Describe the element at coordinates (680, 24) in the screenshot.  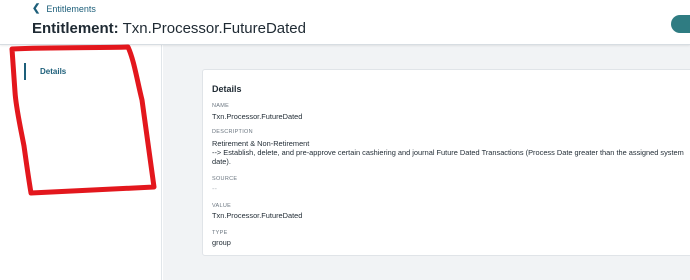
I see `header-action-button` at that location.